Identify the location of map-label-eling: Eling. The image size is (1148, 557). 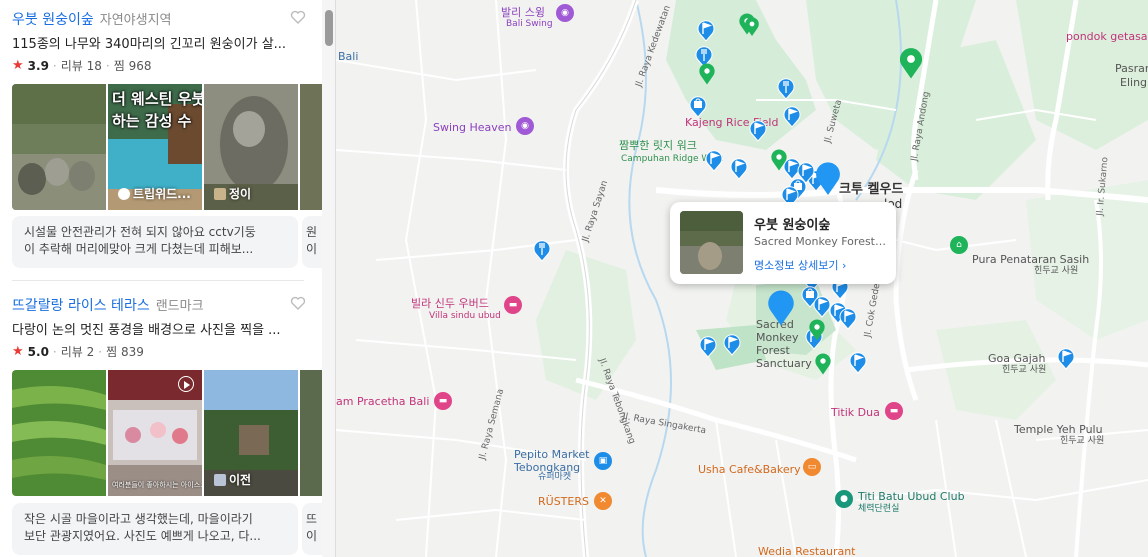
(1134, 82).